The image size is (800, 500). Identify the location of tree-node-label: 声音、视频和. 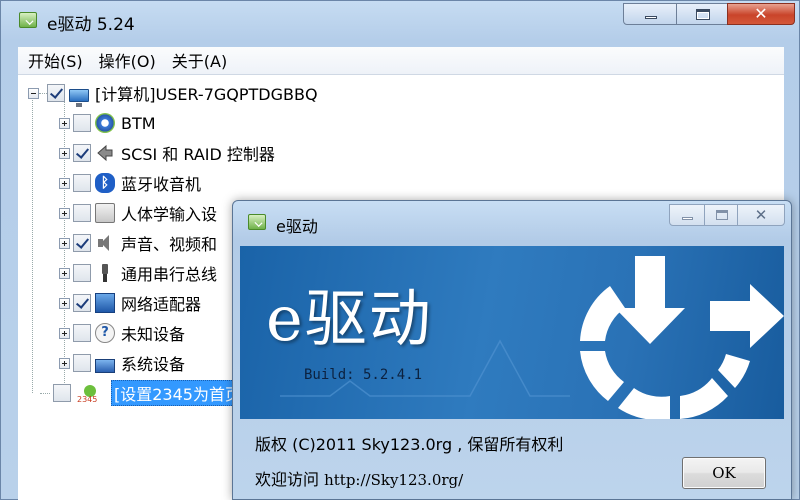
(169, 244).